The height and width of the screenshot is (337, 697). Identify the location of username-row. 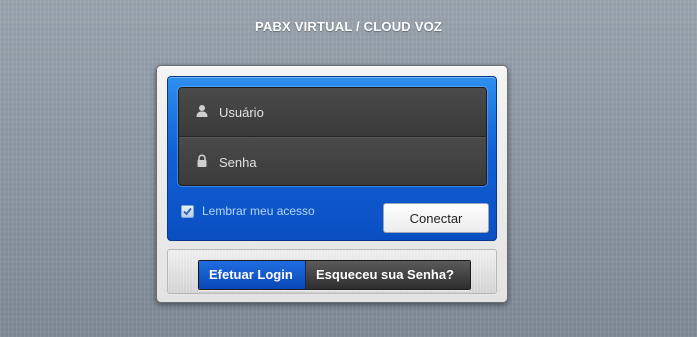
(332, 112).